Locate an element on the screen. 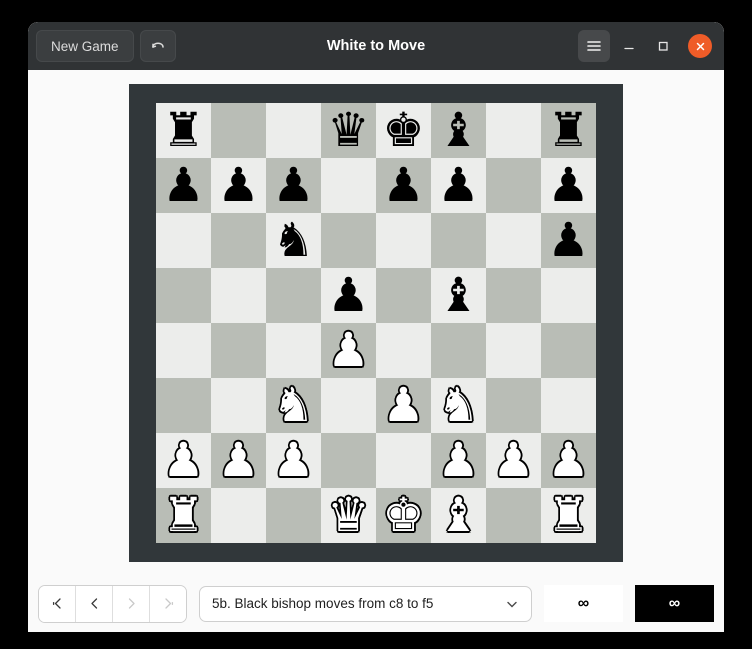 The image size is (752, 649). board-square-d5: ♟ is located at coordinates (348, 295).